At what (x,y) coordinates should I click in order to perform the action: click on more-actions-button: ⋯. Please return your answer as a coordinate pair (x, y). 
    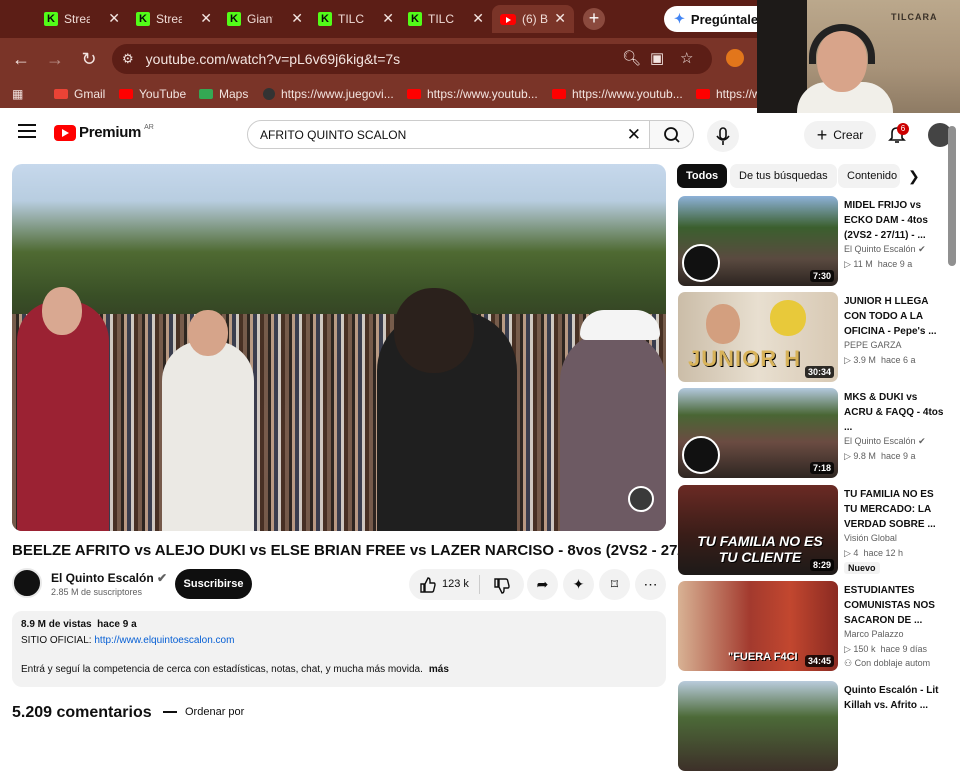
    Looking at the image, I should click on (650, 584).